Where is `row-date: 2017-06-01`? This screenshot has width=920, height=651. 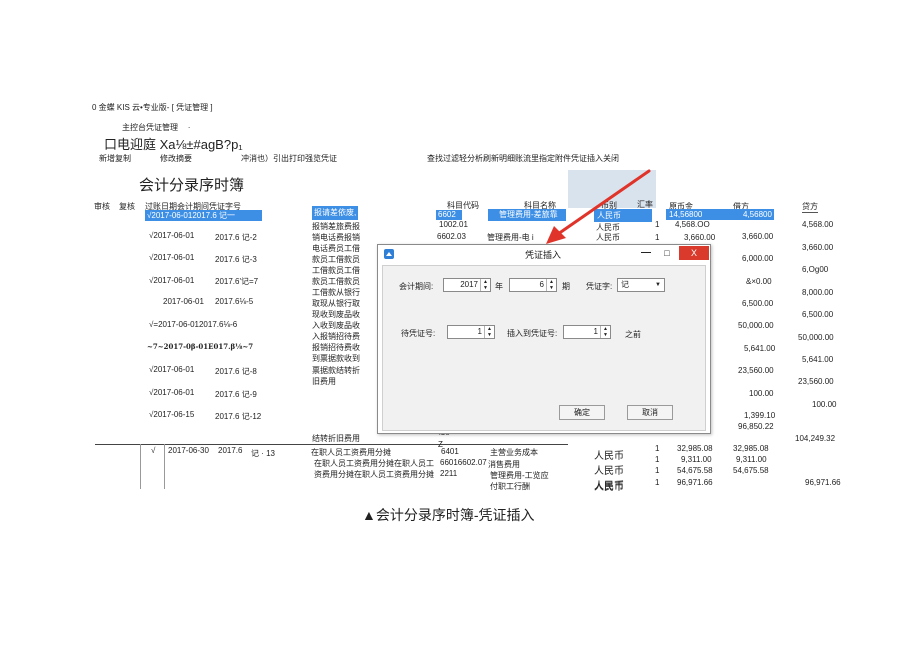
row-date: 2017-06-01 is located at coordinates (183, 301).